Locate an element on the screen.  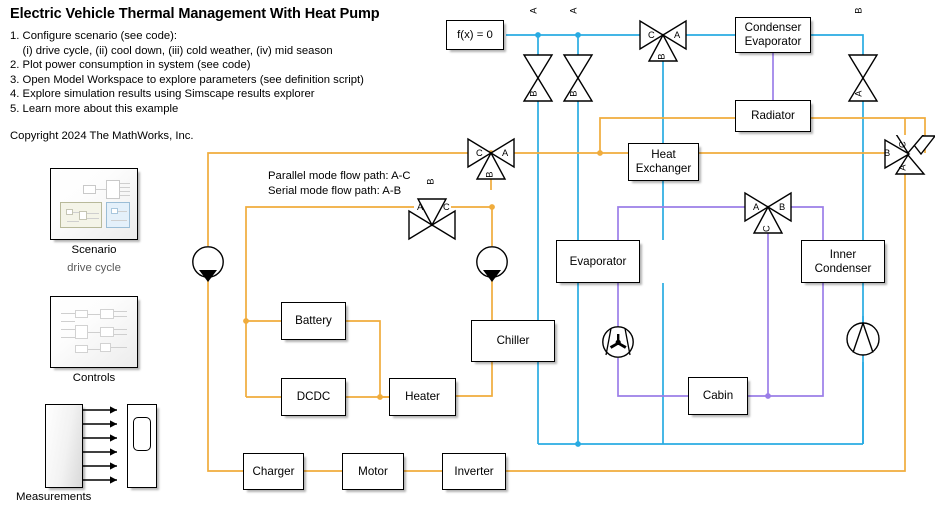
measurement-signal-arrows is located at coordinates (100, 445).